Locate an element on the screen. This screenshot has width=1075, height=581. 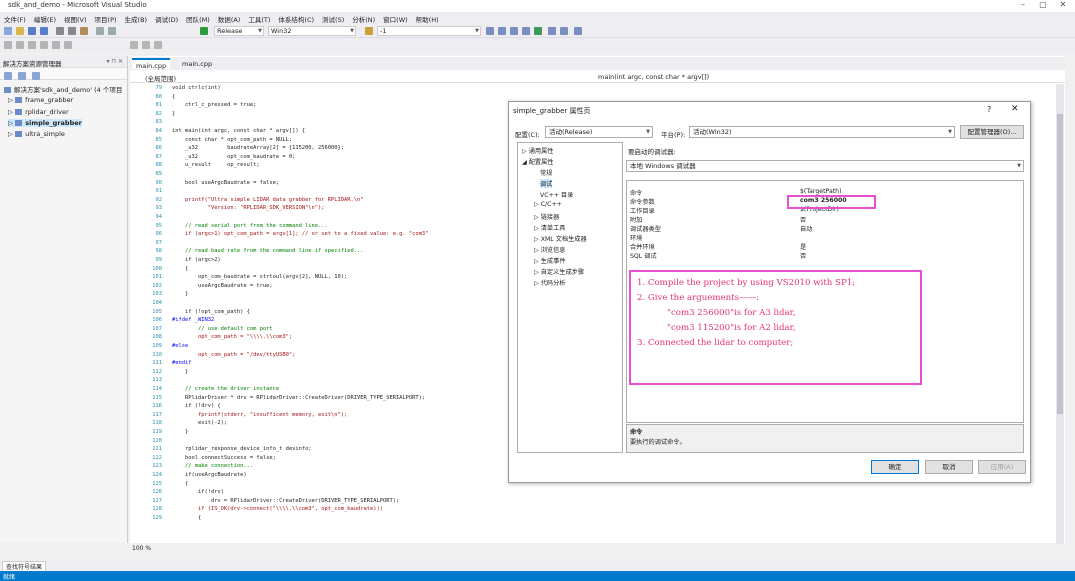
open-icon is located at coordinates (20, 31).